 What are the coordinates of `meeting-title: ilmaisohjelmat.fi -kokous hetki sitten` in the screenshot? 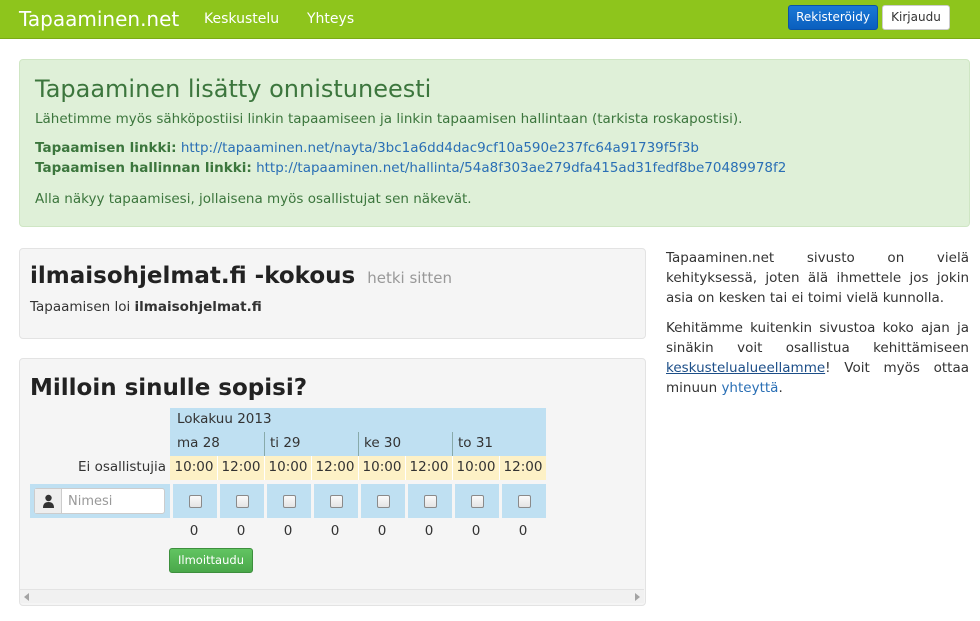 It's located at (241, 276).